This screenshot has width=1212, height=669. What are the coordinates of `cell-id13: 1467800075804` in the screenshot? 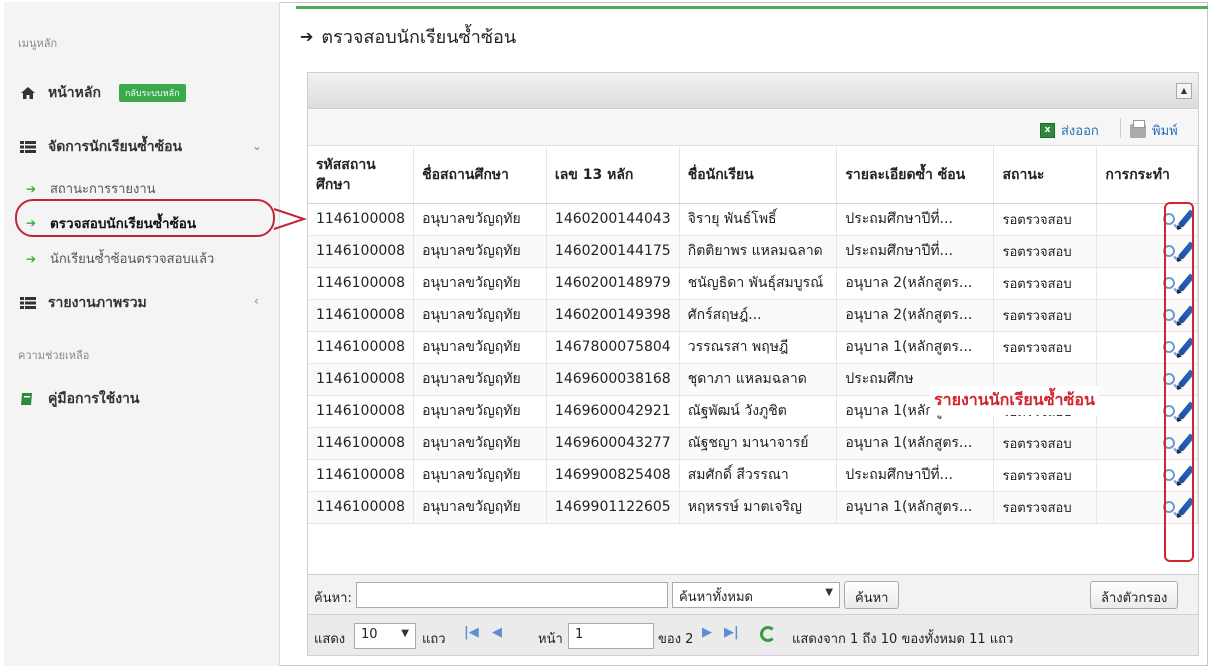 It's located at (613, 347).